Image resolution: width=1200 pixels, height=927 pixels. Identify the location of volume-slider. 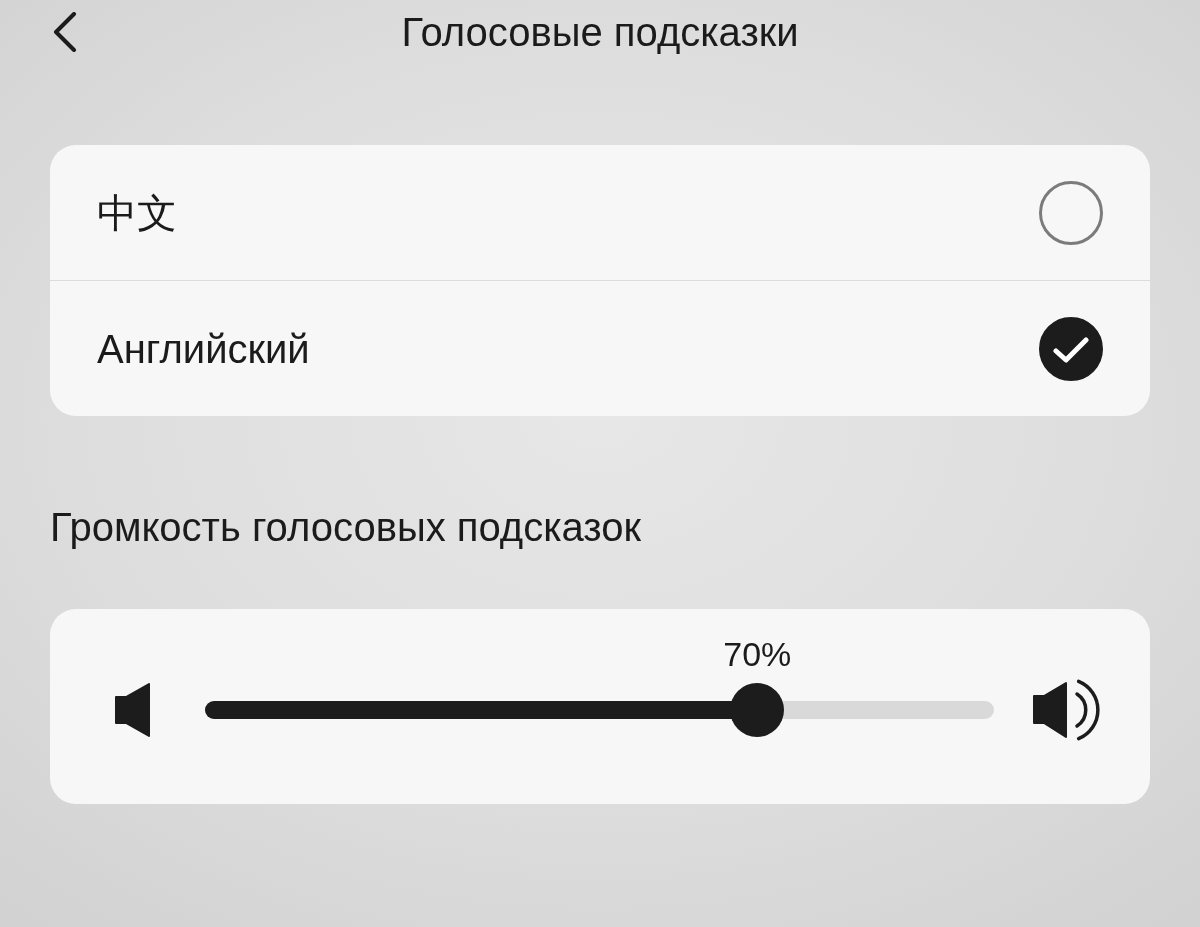
(599, 710).